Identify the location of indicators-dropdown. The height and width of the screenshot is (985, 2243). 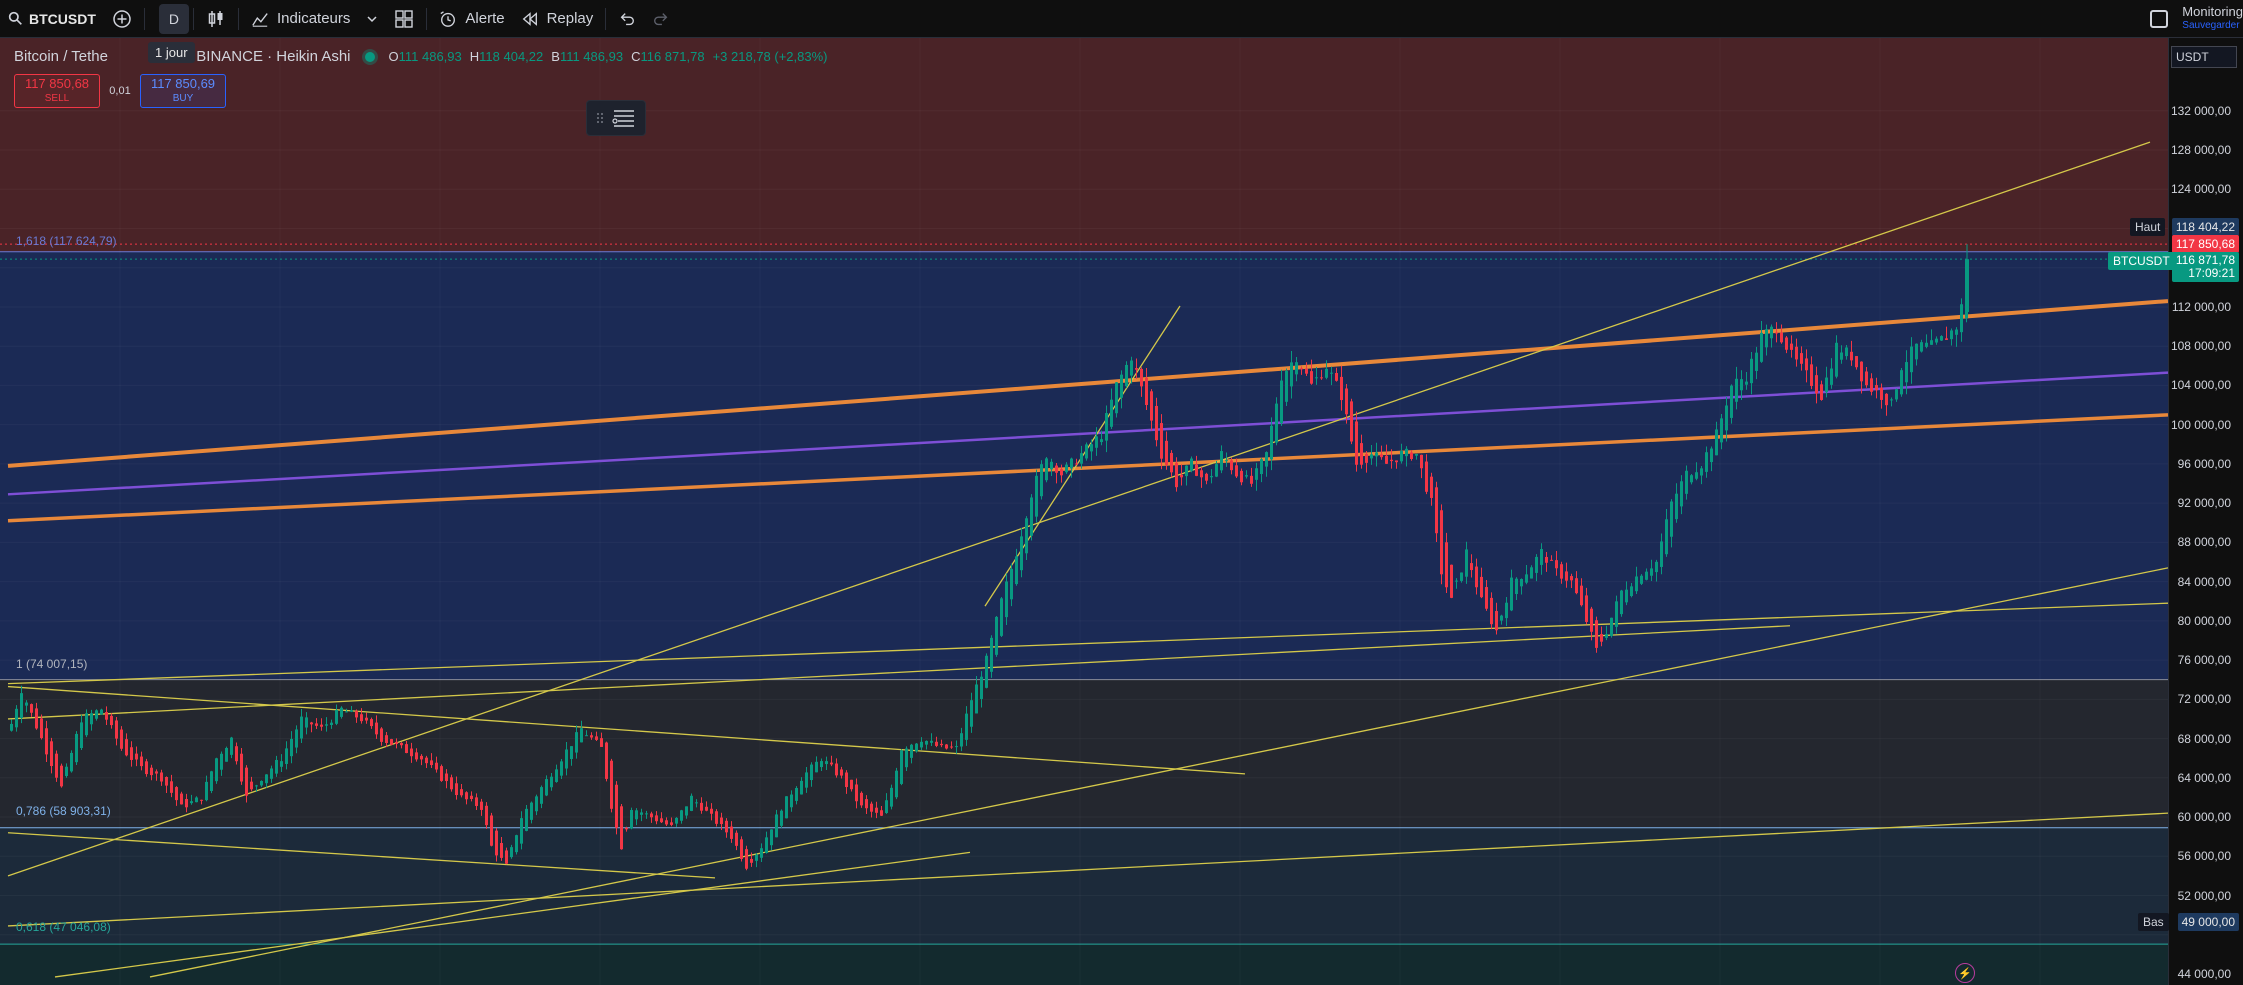
(372, 19).